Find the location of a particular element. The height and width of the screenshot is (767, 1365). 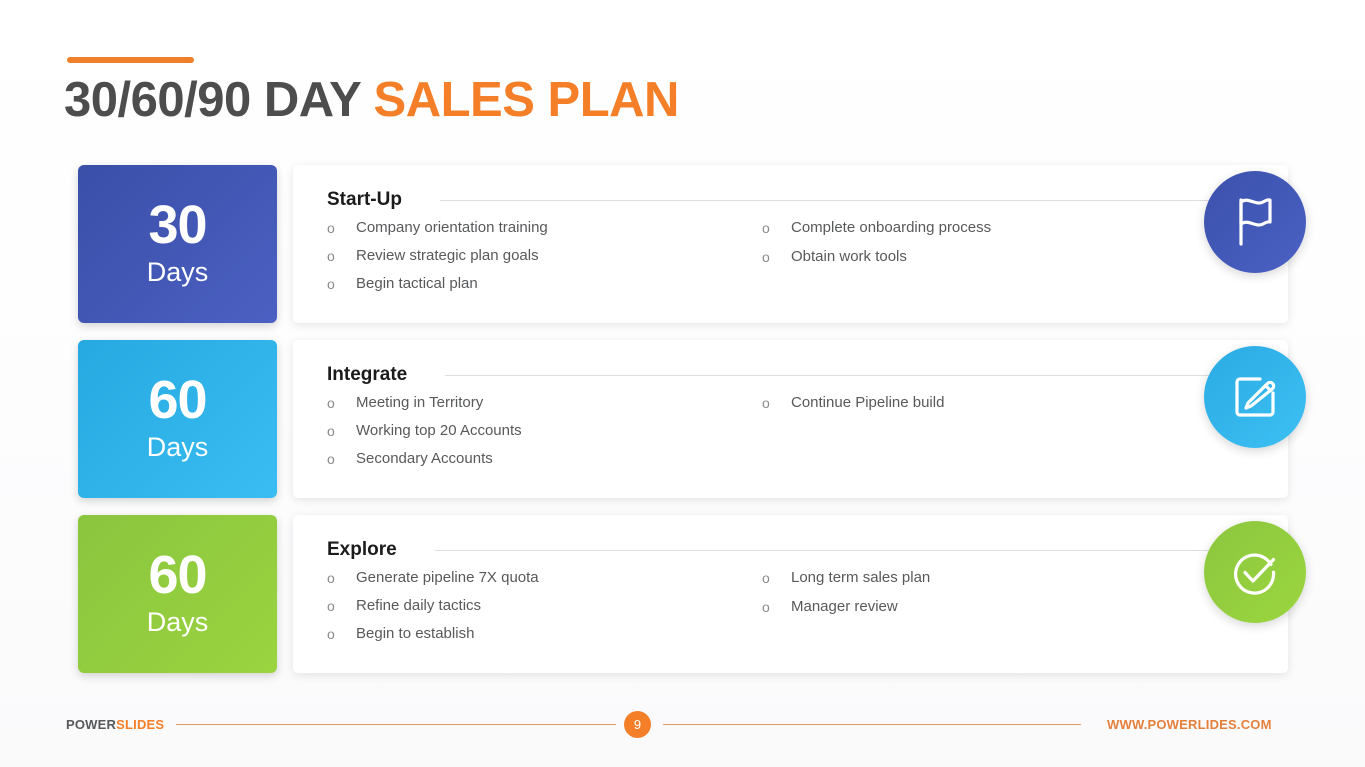

flag-icon is located at coordinates (1255, 222).